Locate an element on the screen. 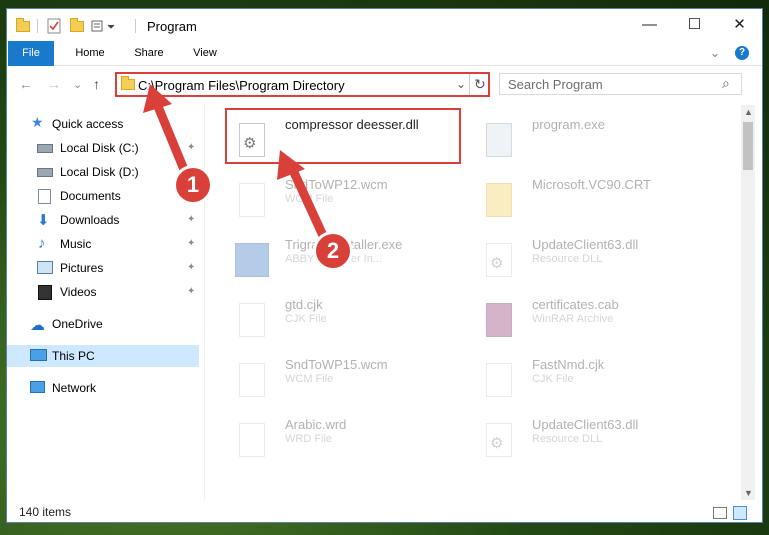 The width and height of the screenshot is (769, 535). address-dropdown-icon: ⌄ is located at coordinates (461, 84).